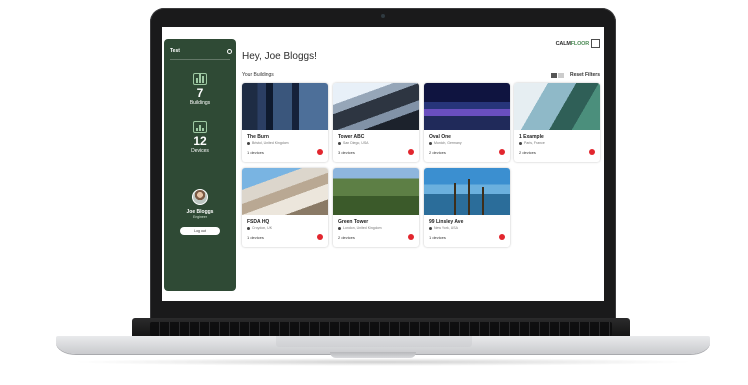 This screenshot has width=748, height=385. What do you see at coordinates (531, 137) in the screenshot?
I see `building-name: 1 Example` at bounding box center [531, 137].